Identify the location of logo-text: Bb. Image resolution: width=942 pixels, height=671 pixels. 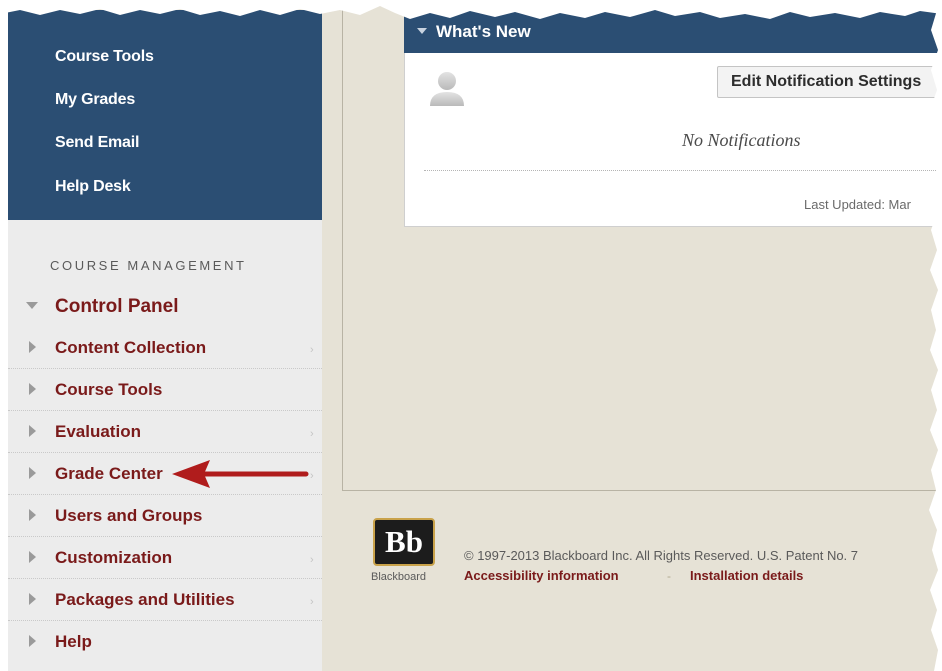
(404, 541).